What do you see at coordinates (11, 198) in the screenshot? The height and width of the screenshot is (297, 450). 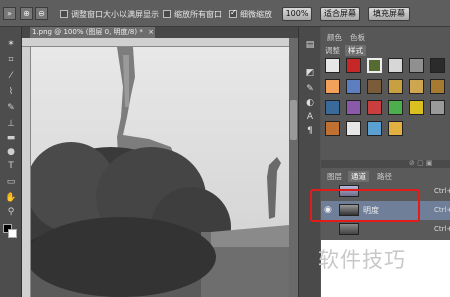 I see `hand-icon: ✋` at bounding box center [11, 198].